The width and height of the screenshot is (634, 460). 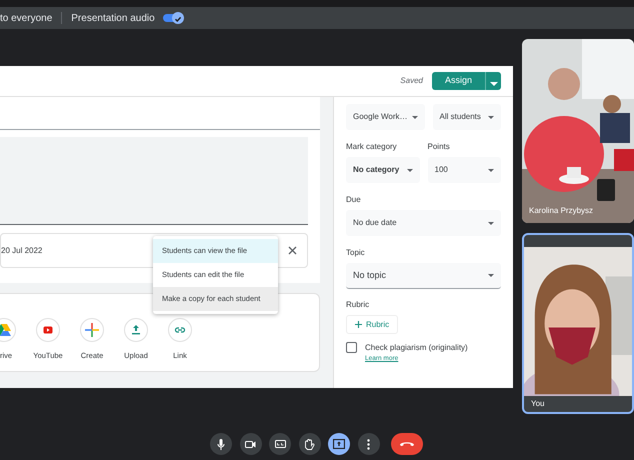 What do you see at coordinates (493, 81) in the screenshot?
I see `assign-options-button` at bounding box center [493, 81].